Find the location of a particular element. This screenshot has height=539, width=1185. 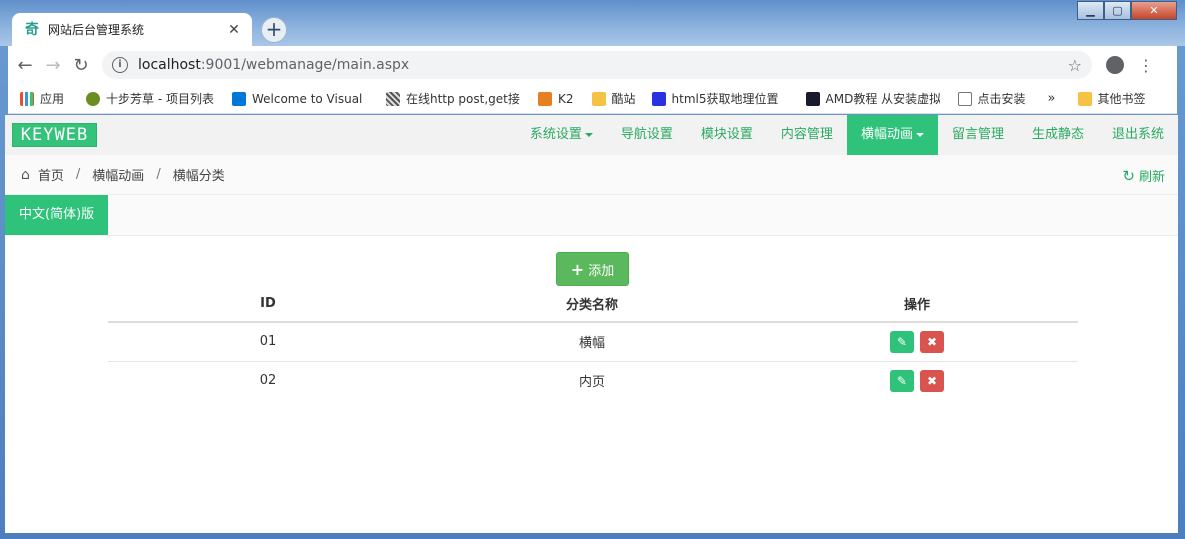

menu-label: 留言管理 is located at coordinates (977, 134).